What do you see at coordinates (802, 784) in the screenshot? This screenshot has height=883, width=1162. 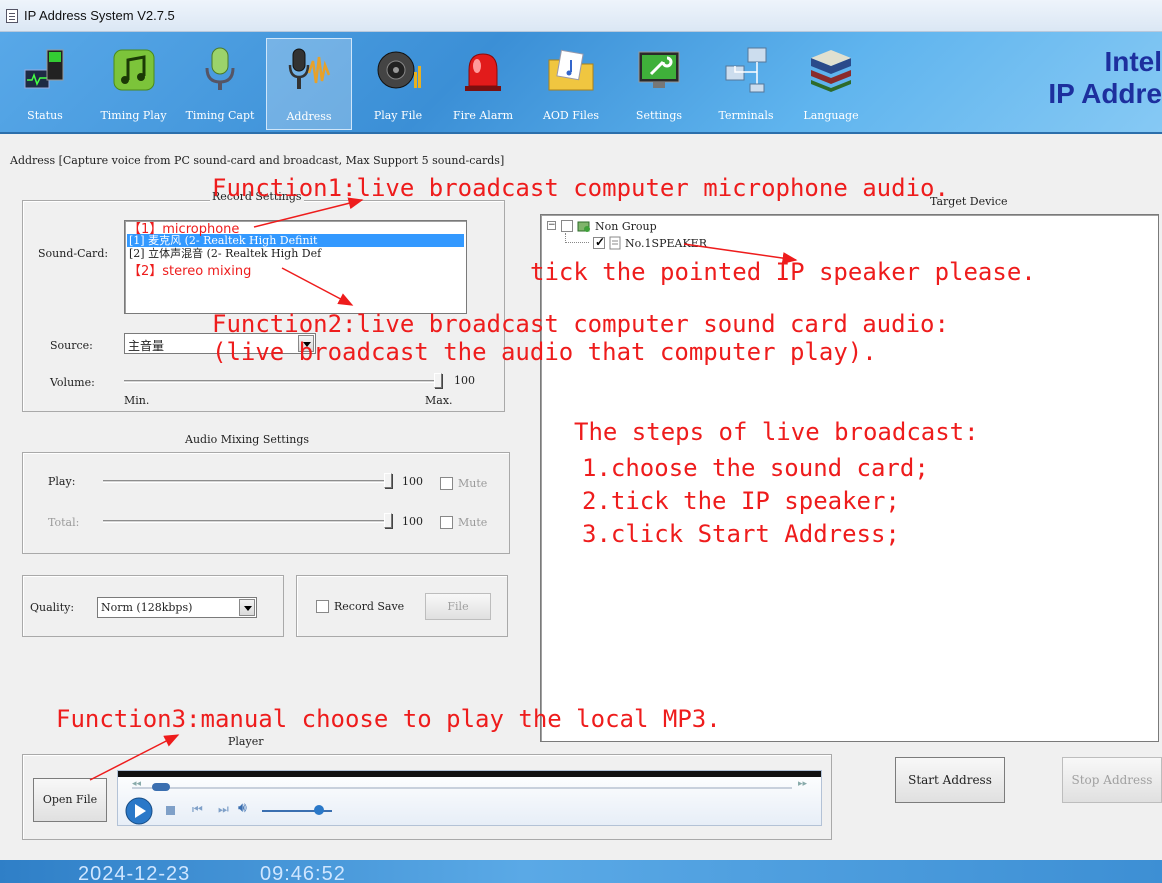 I see `fast-forward-icon: ▸▸` at bounding box center [802, 784].